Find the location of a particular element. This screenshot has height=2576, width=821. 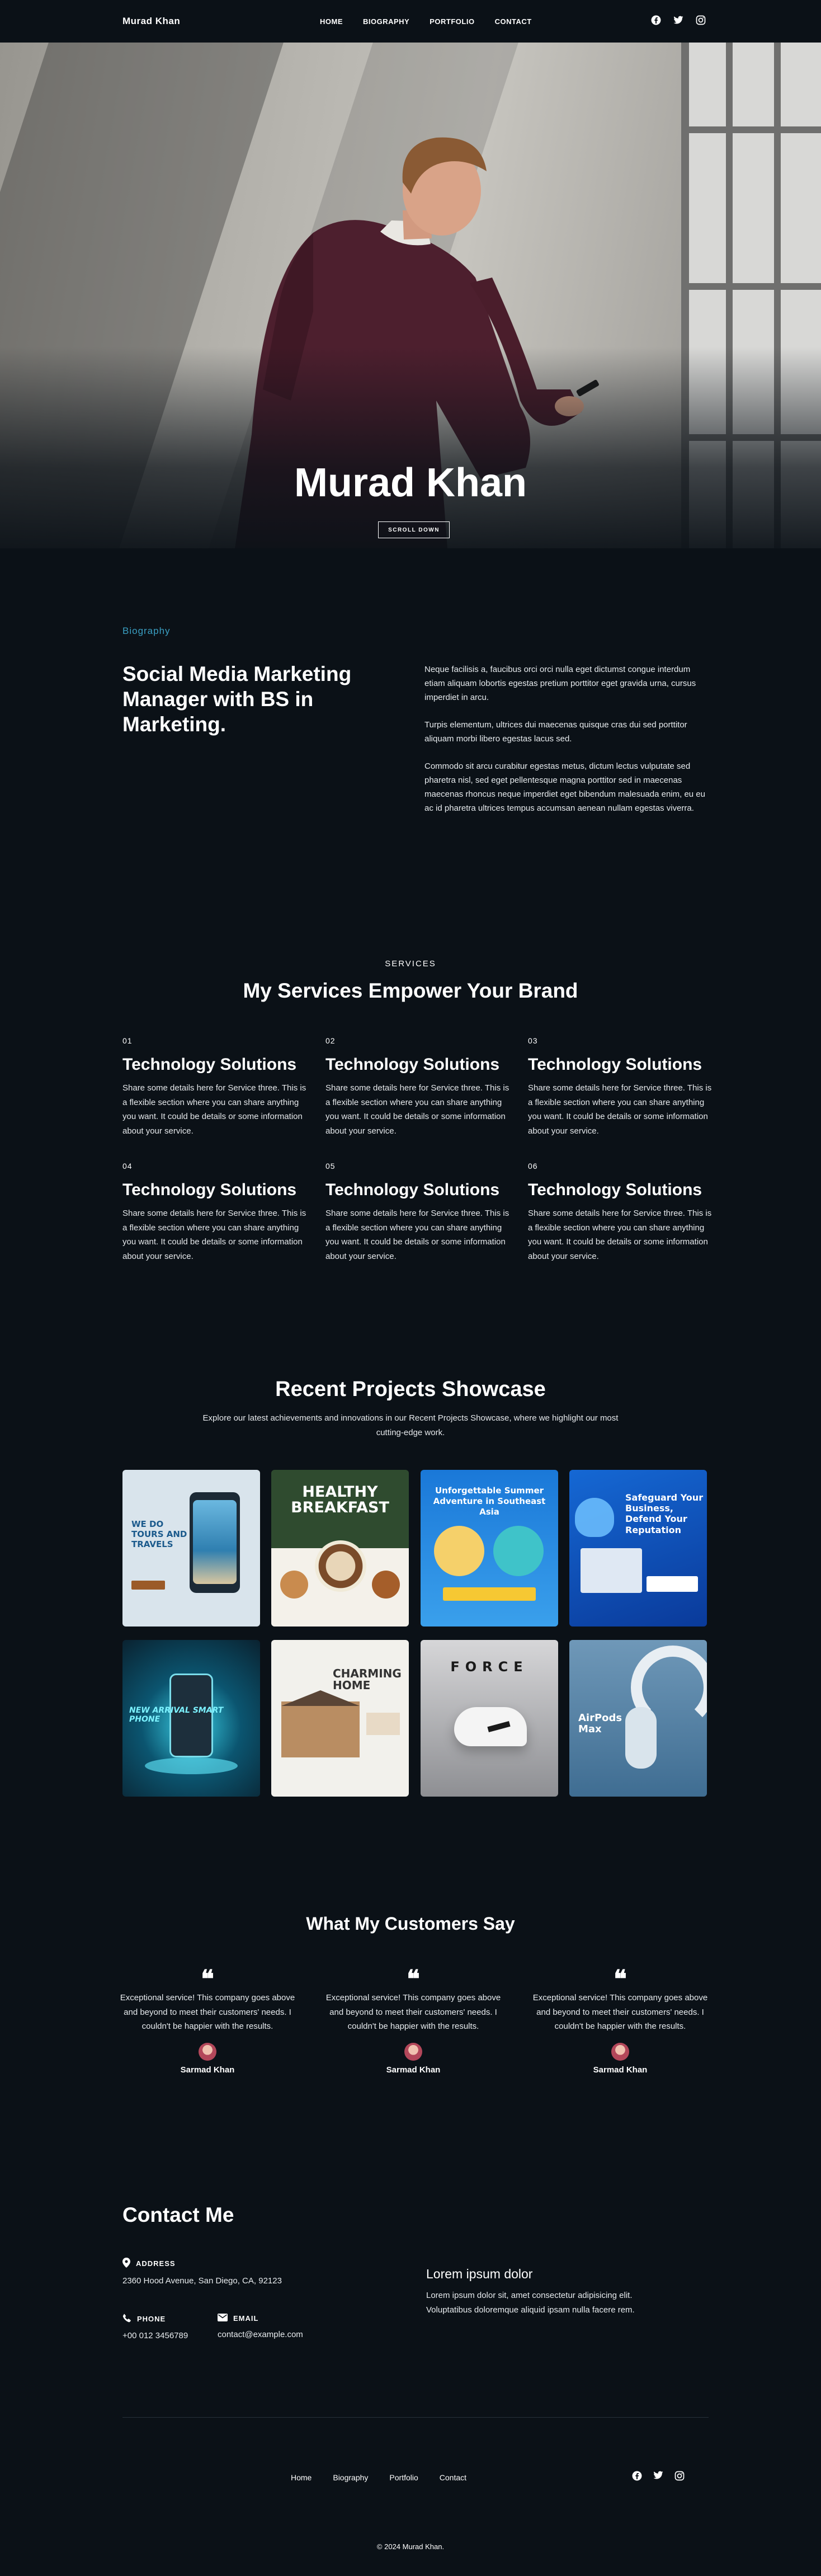

footer-link-home: Home is located at coordinates (301, 2477).